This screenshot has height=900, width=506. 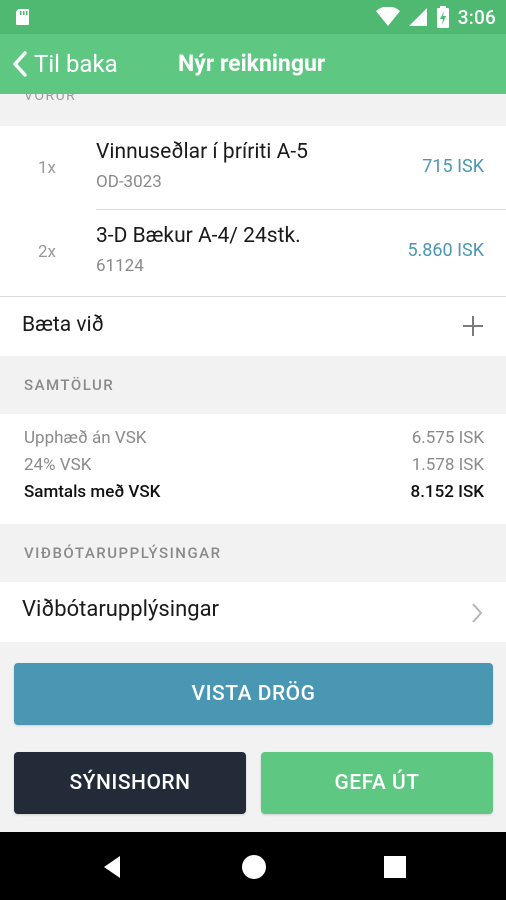 What do you see at coordinates (253, 612) in the screenshot?
I see `additional-info-row: Viðbótarupplýsingar` at bounding box center [253, 612].